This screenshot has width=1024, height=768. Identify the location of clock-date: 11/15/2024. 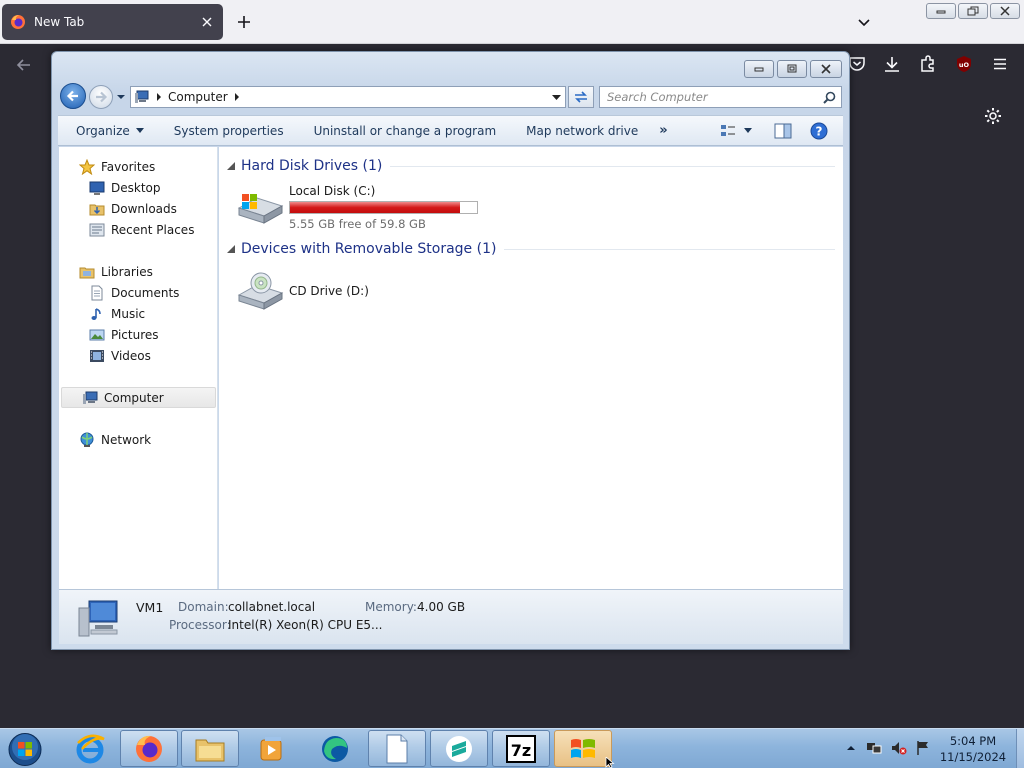
(973, 757).